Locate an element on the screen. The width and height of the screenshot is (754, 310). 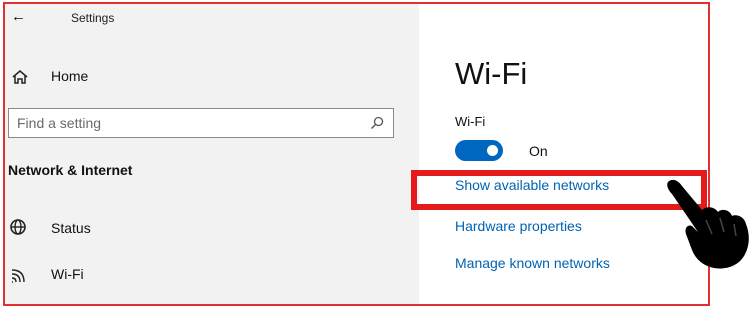
hardware-properties-link: Hardware properties is located at coordinates (518, 226).